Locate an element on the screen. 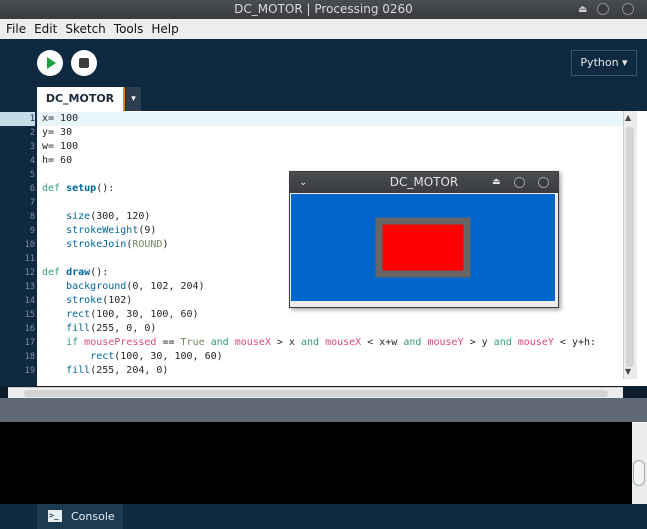  code-line: w= 100 is located at coordinates (60, 147).